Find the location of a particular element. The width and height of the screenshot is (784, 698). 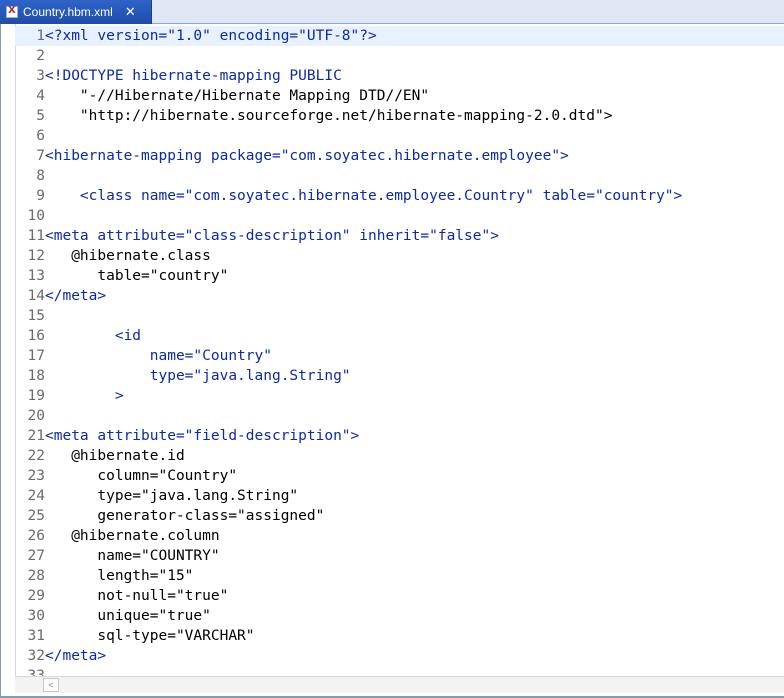

line-number: 20 is located at coordinates (36, 416).